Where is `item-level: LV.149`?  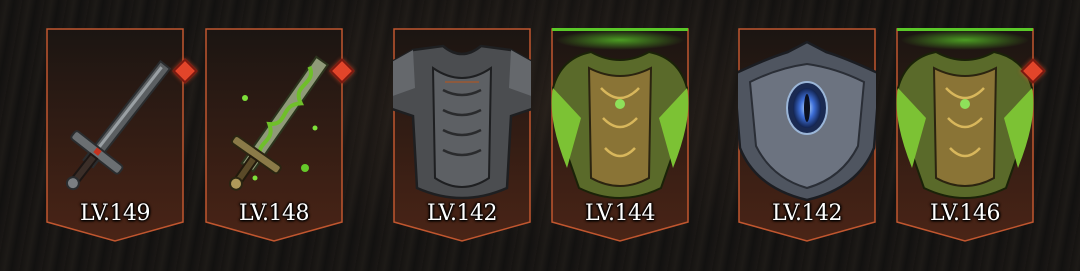 item-level: LV.149 is located at coordinates (115, 213).